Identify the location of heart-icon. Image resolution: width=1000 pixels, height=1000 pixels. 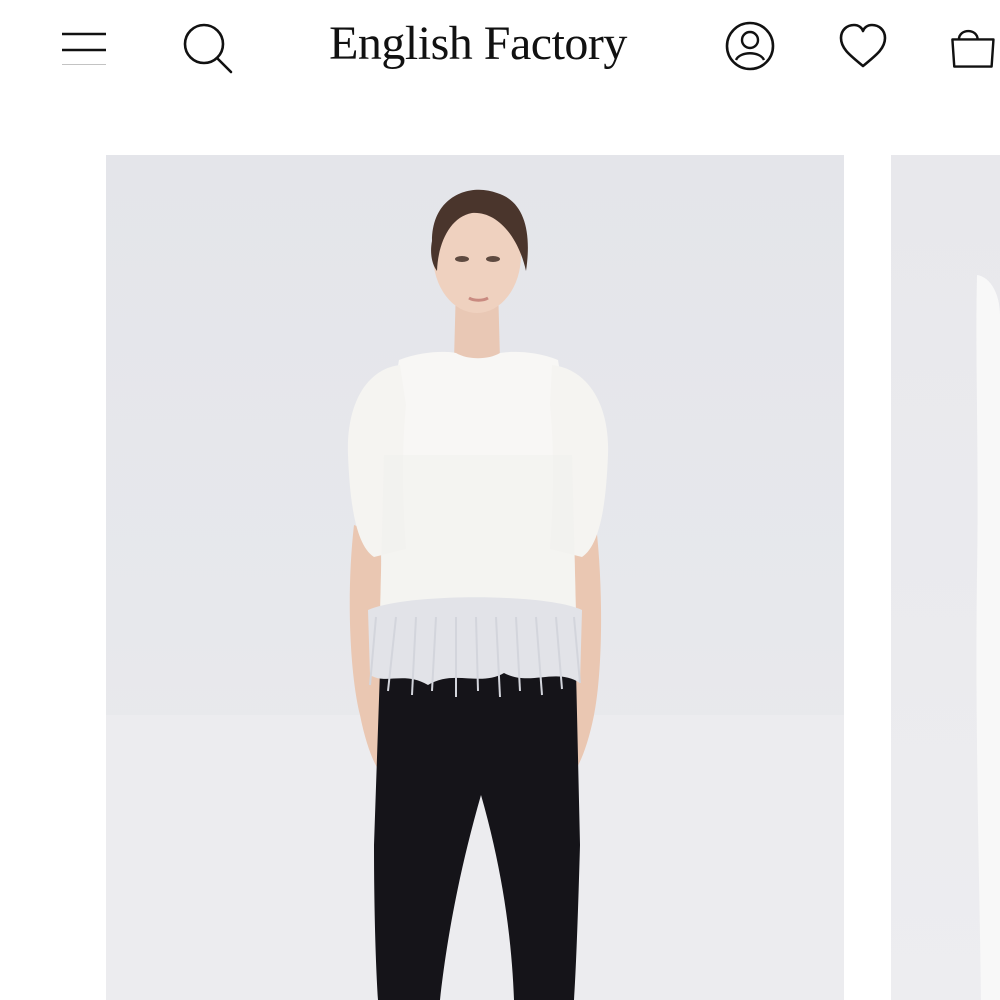
(863, 46).